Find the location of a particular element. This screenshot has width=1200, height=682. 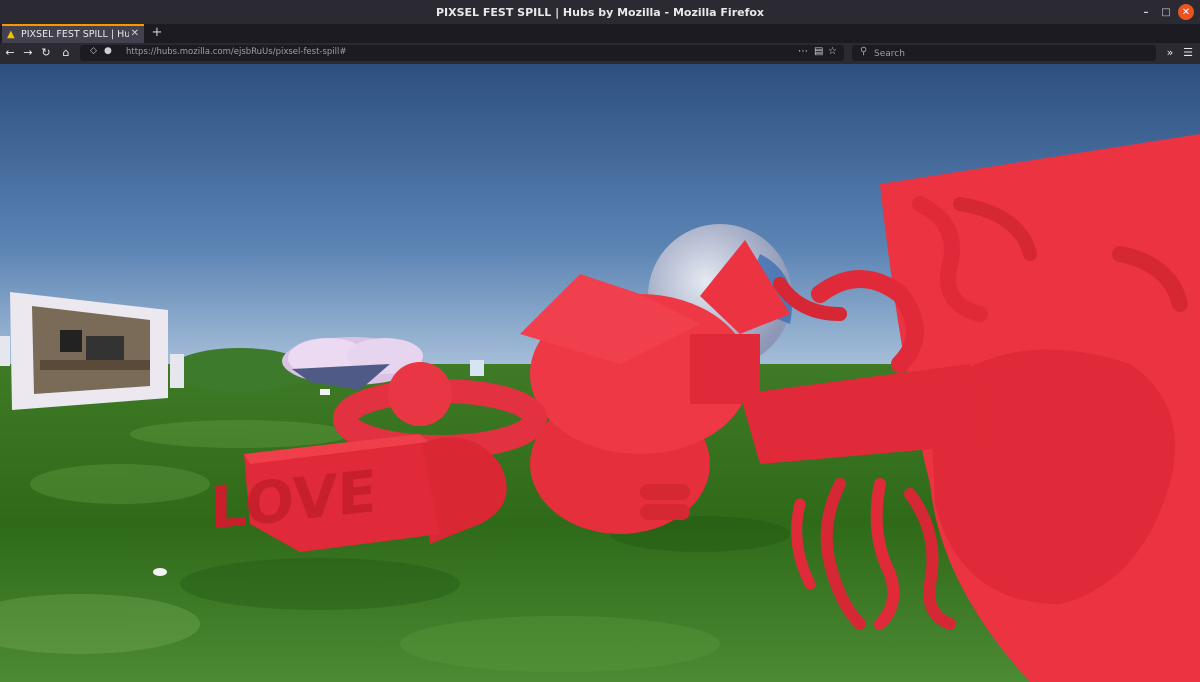

bookmark-star-icon: ☆ is located at coordinates (832, 51).